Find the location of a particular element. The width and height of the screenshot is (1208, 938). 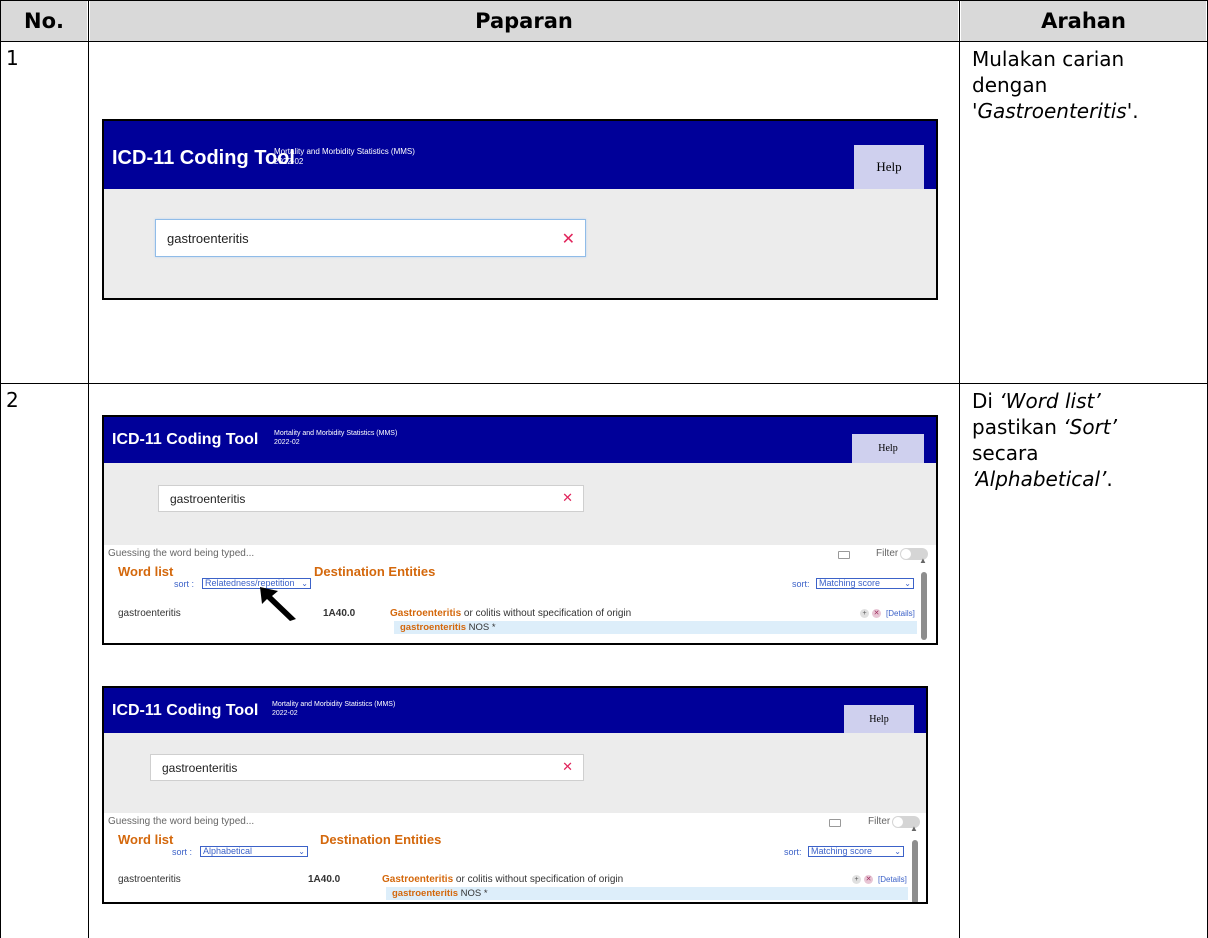

header-no: No. is located at coordinates (44, 21).